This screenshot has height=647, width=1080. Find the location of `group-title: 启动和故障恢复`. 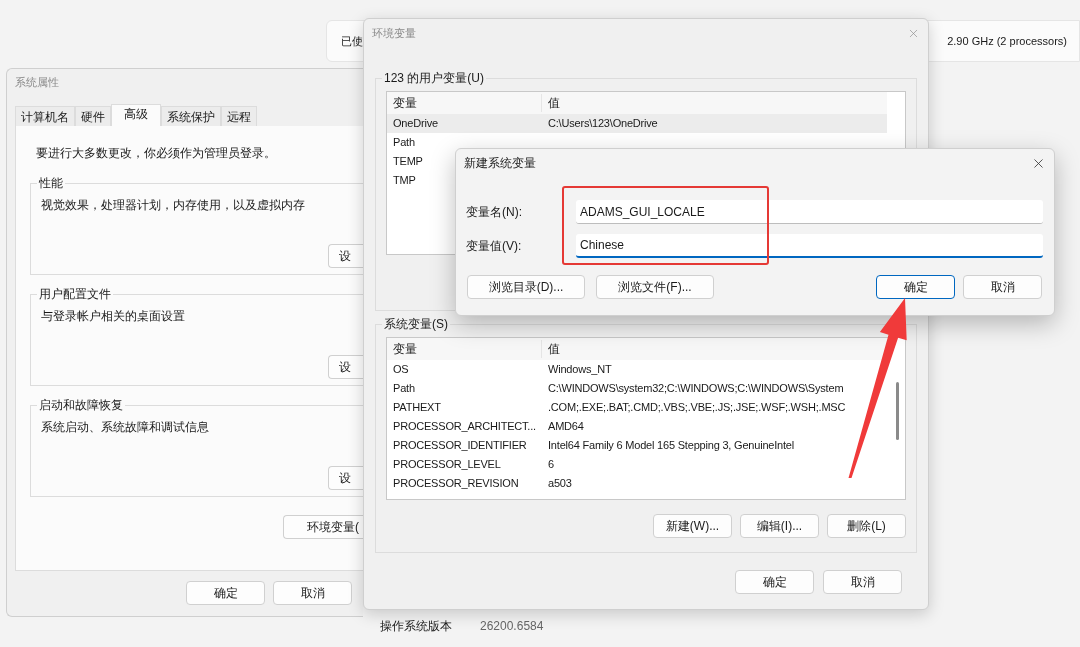

group-title: 启动和故障恢复 is located at coordinates (81, 405).